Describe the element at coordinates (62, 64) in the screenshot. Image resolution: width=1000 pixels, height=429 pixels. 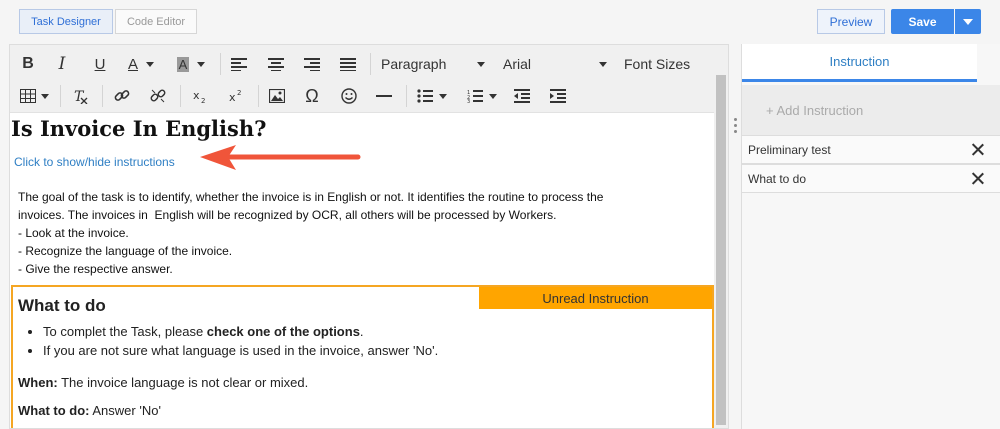
I see `italic-button: I` at that location.